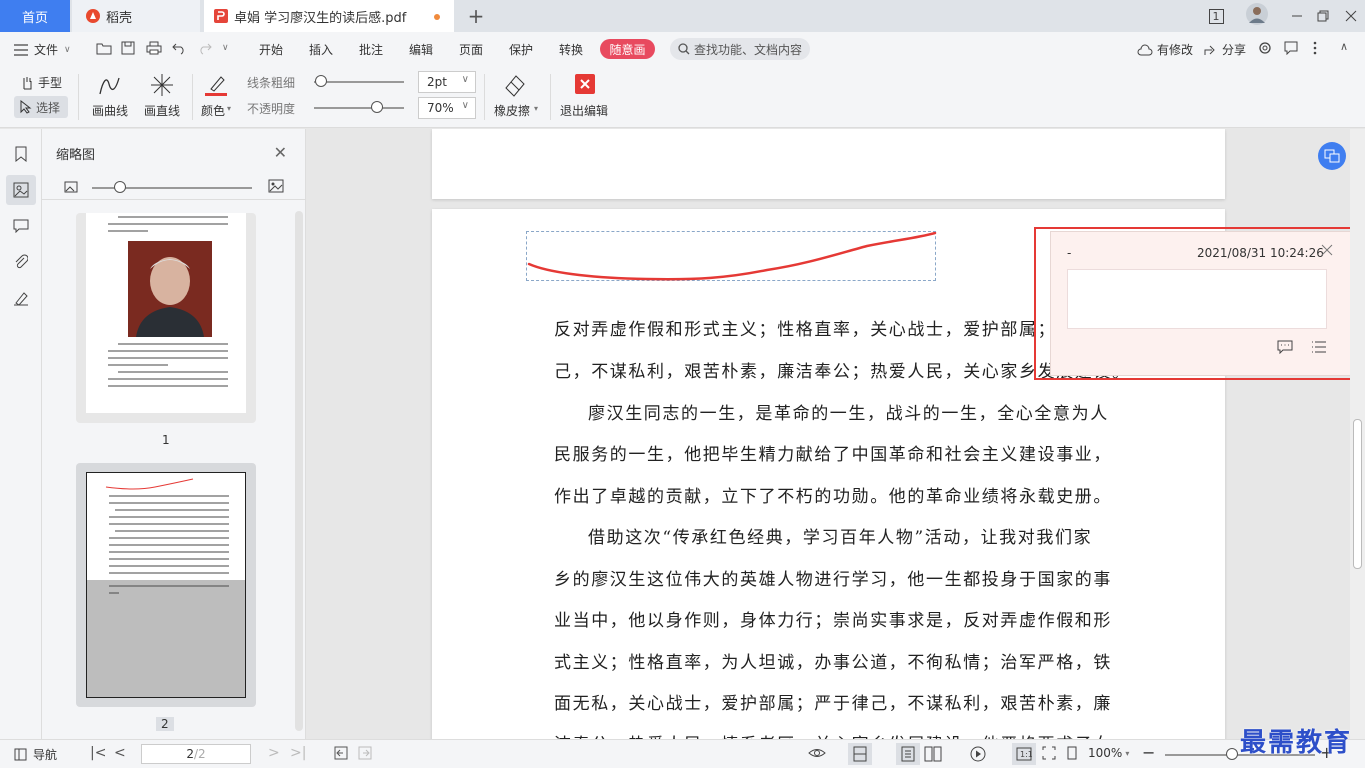 This screenshot has width=1365, height=768. Describe the element at coordinates (465, 105) in the screenshot. I see `chevron-down-icon: ∨` at that location.